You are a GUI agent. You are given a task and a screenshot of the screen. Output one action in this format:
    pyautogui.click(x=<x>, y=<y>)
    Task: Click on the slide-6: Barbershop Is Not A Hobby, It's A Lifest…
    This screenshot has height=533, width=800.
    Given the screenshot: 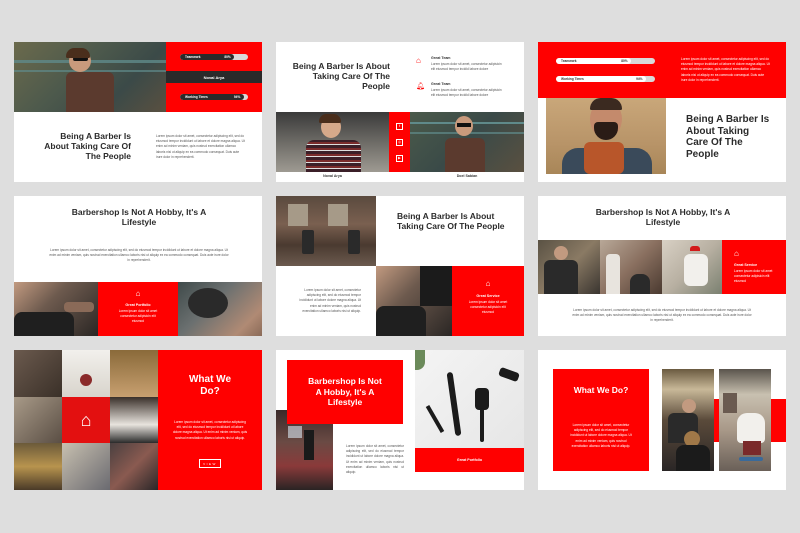 What is the action you would take?
    pyautogui.click(x=662, y=266)
    